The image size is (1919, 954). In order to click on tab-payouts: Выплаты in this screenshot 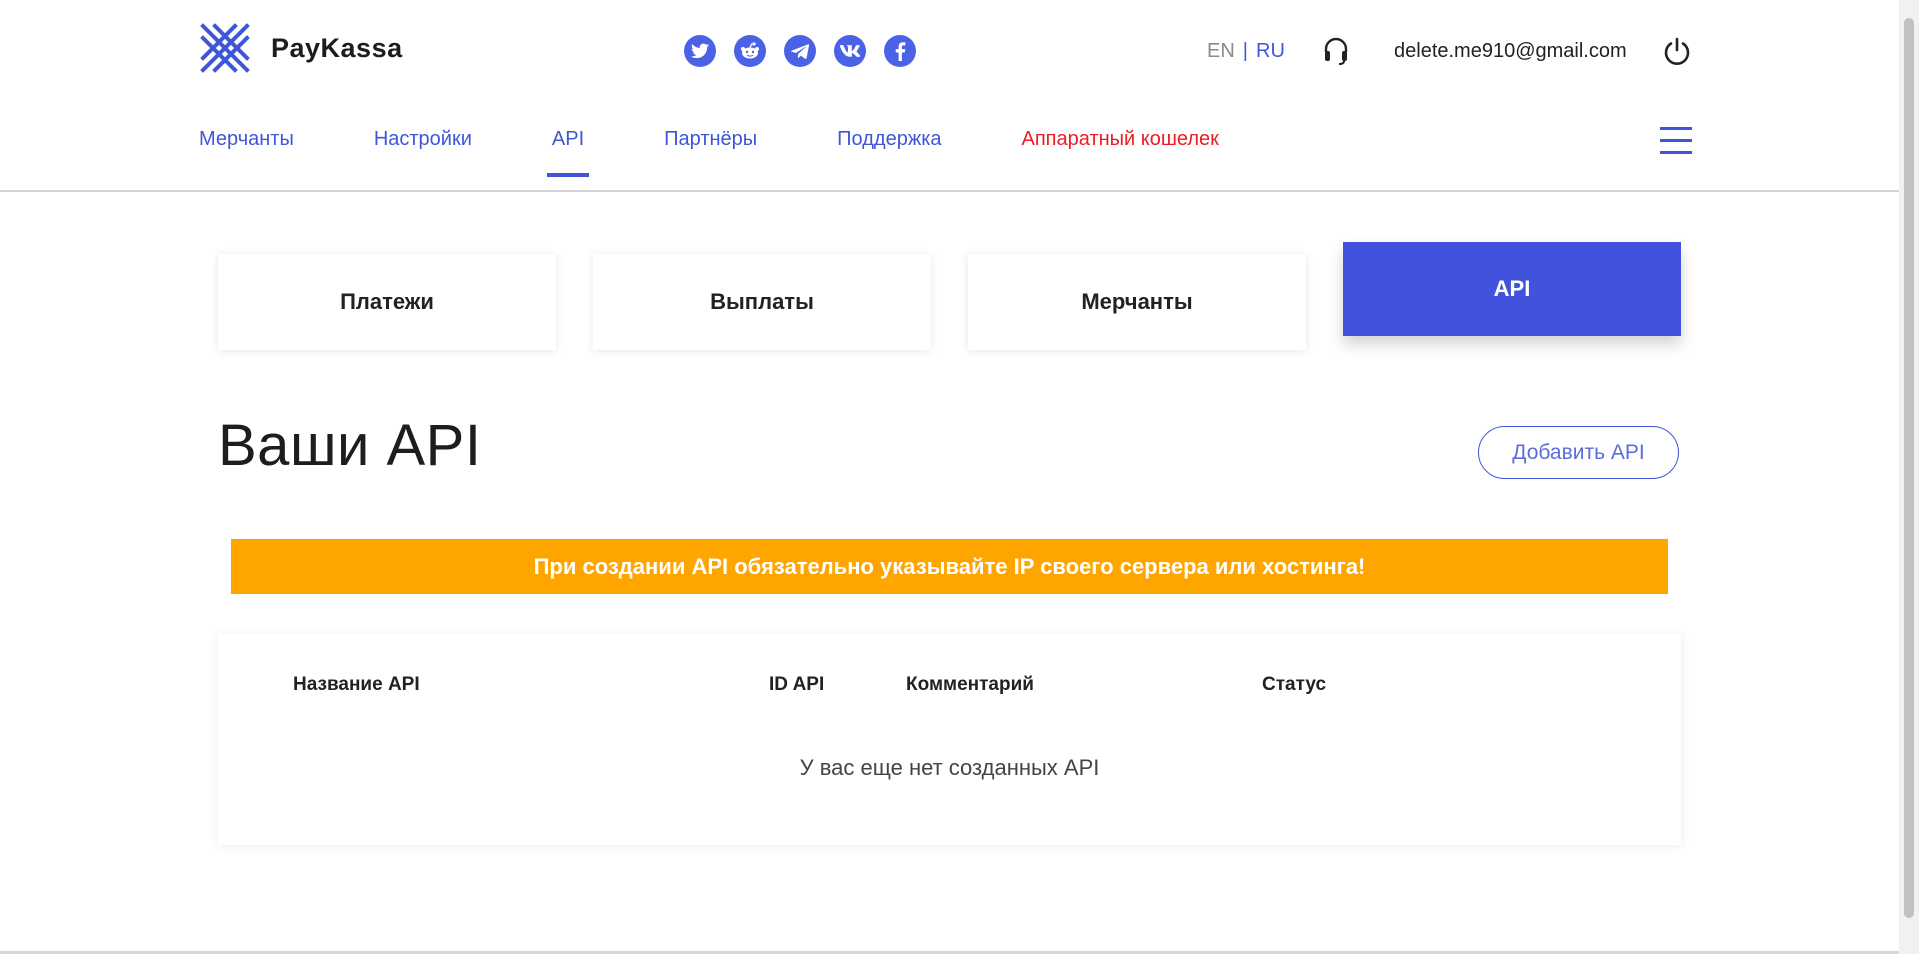, I will do `click(762, 302)`.